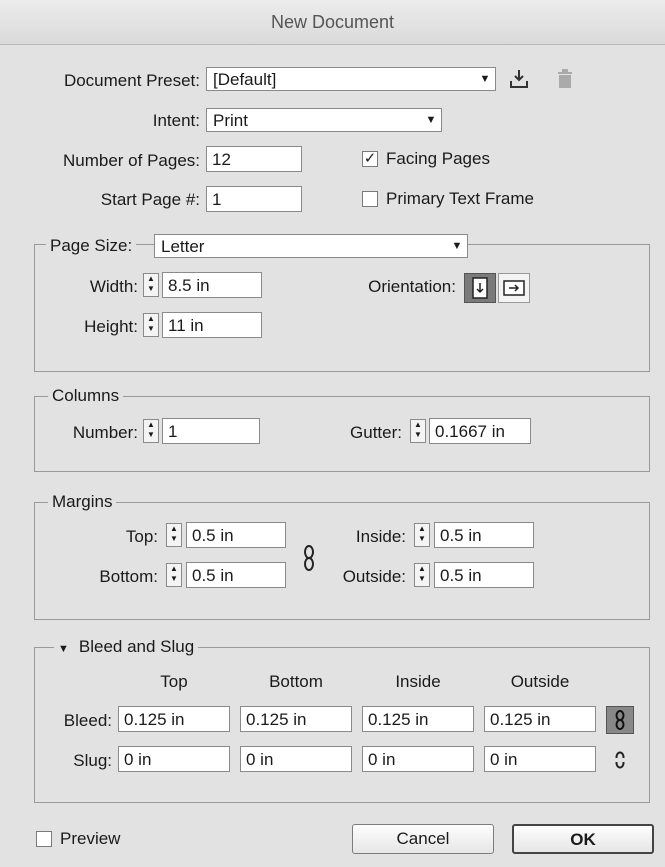  Describe the element at coordinates (422, 535) in the screenshot. I see `margin-inside-stepper: ▲ ▼` at that location.